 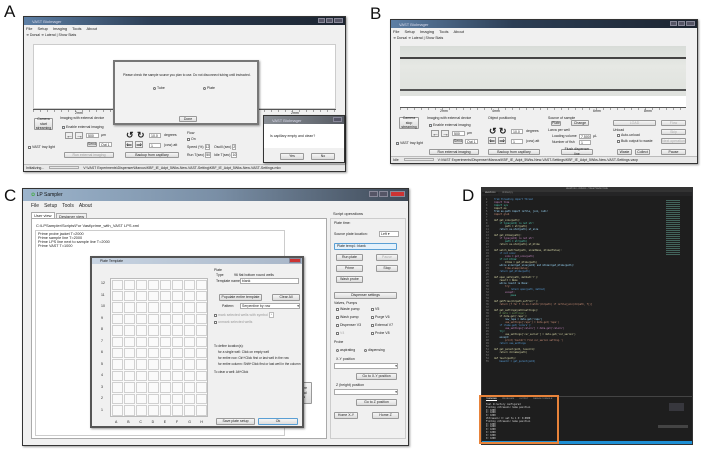 What do you see at coordinates (580, 123) in the screenshot?
I see `change-button: Change` at bounding box center [580, 123].